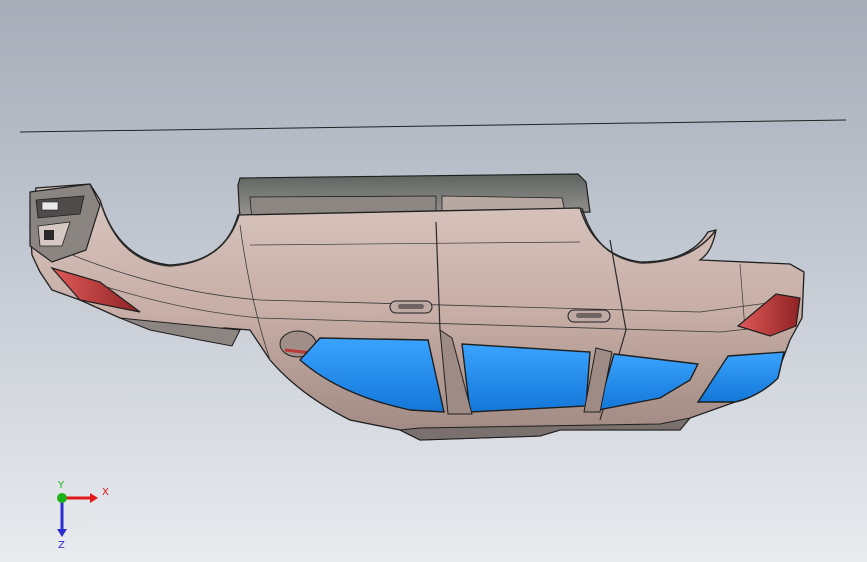  What do you see at coordinates (526, 378) in the screenshot?
I see `rear-door-window` at bounding box center [526, 378].